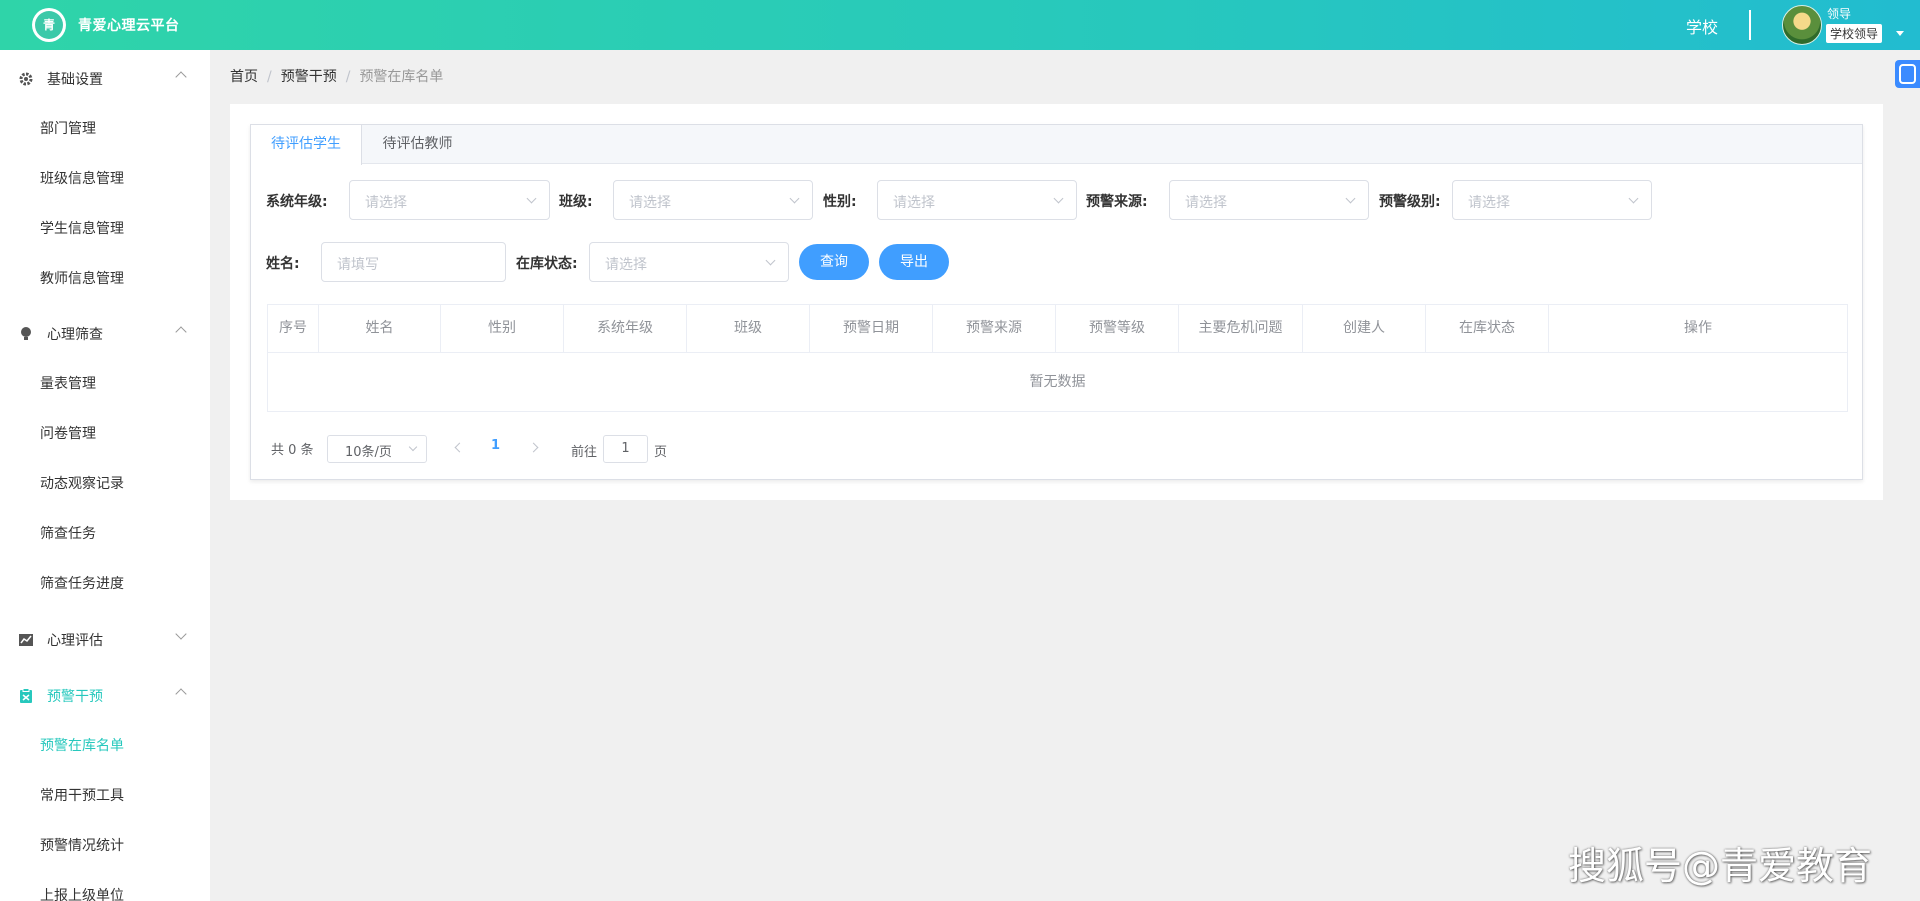 The image size is (1920, 901). What do you see at coordinates (625, 449) in the screenshot?
I see `goto-page-input: 1` at bounding box center [625, 449].